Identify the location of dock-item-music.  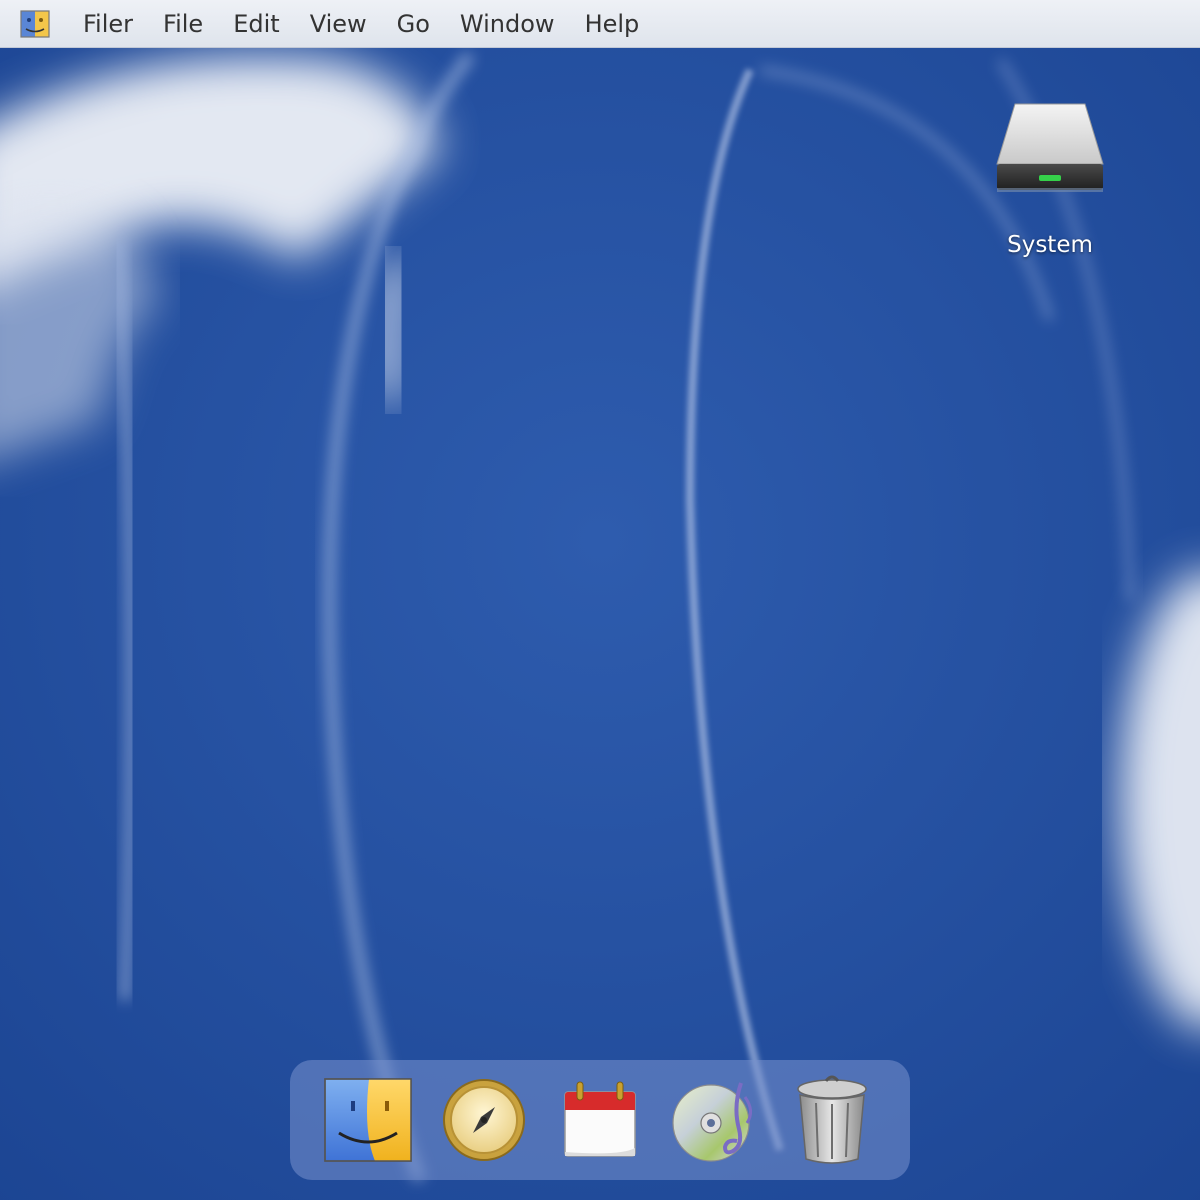
(716, 1120).